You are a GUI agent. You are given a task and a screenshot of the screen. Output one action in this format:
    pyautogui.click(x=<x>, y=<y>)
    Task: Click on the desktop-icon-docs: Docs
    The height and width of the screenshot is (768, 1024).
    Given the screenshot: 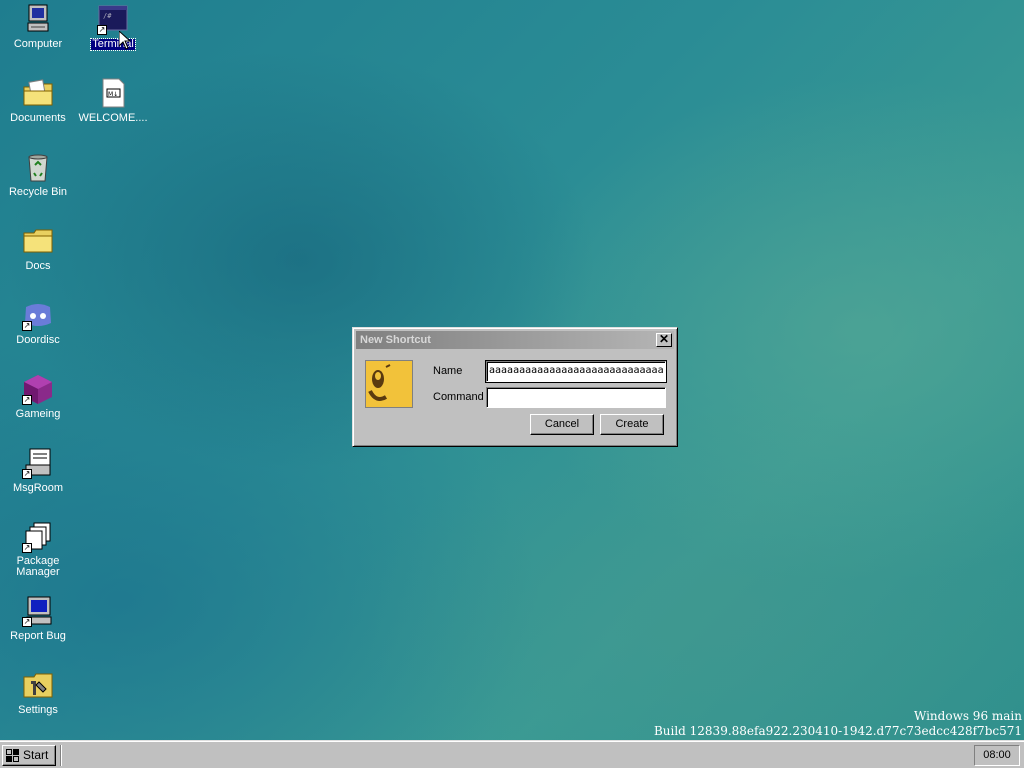 What is the action you would take?
    pyautogui.click(x=38, y=248)
    